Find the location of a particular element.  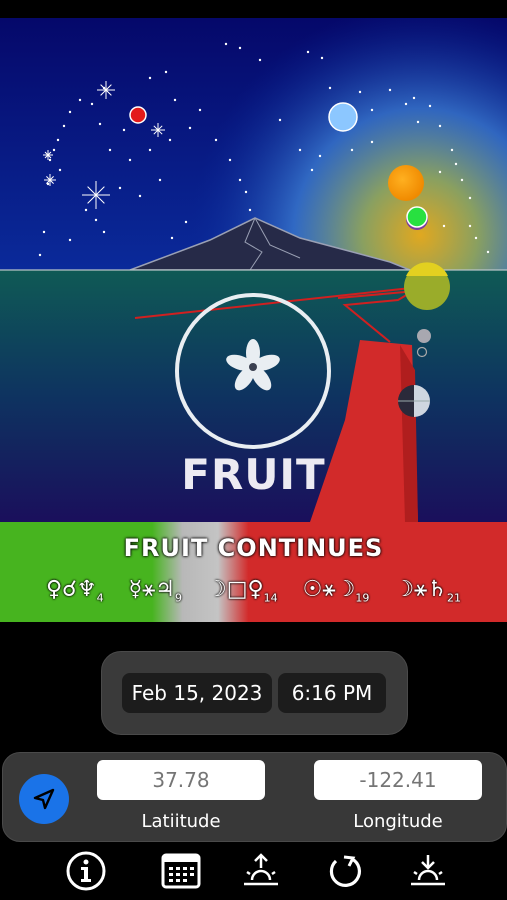

latitude-input is located at coordinates (181, 780).